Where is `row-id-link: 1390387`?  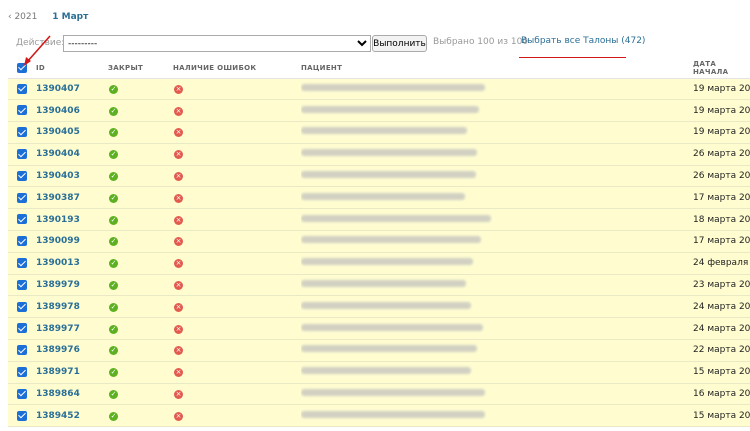
row-id-link: 1390387 is located at coordinates (58, 198).